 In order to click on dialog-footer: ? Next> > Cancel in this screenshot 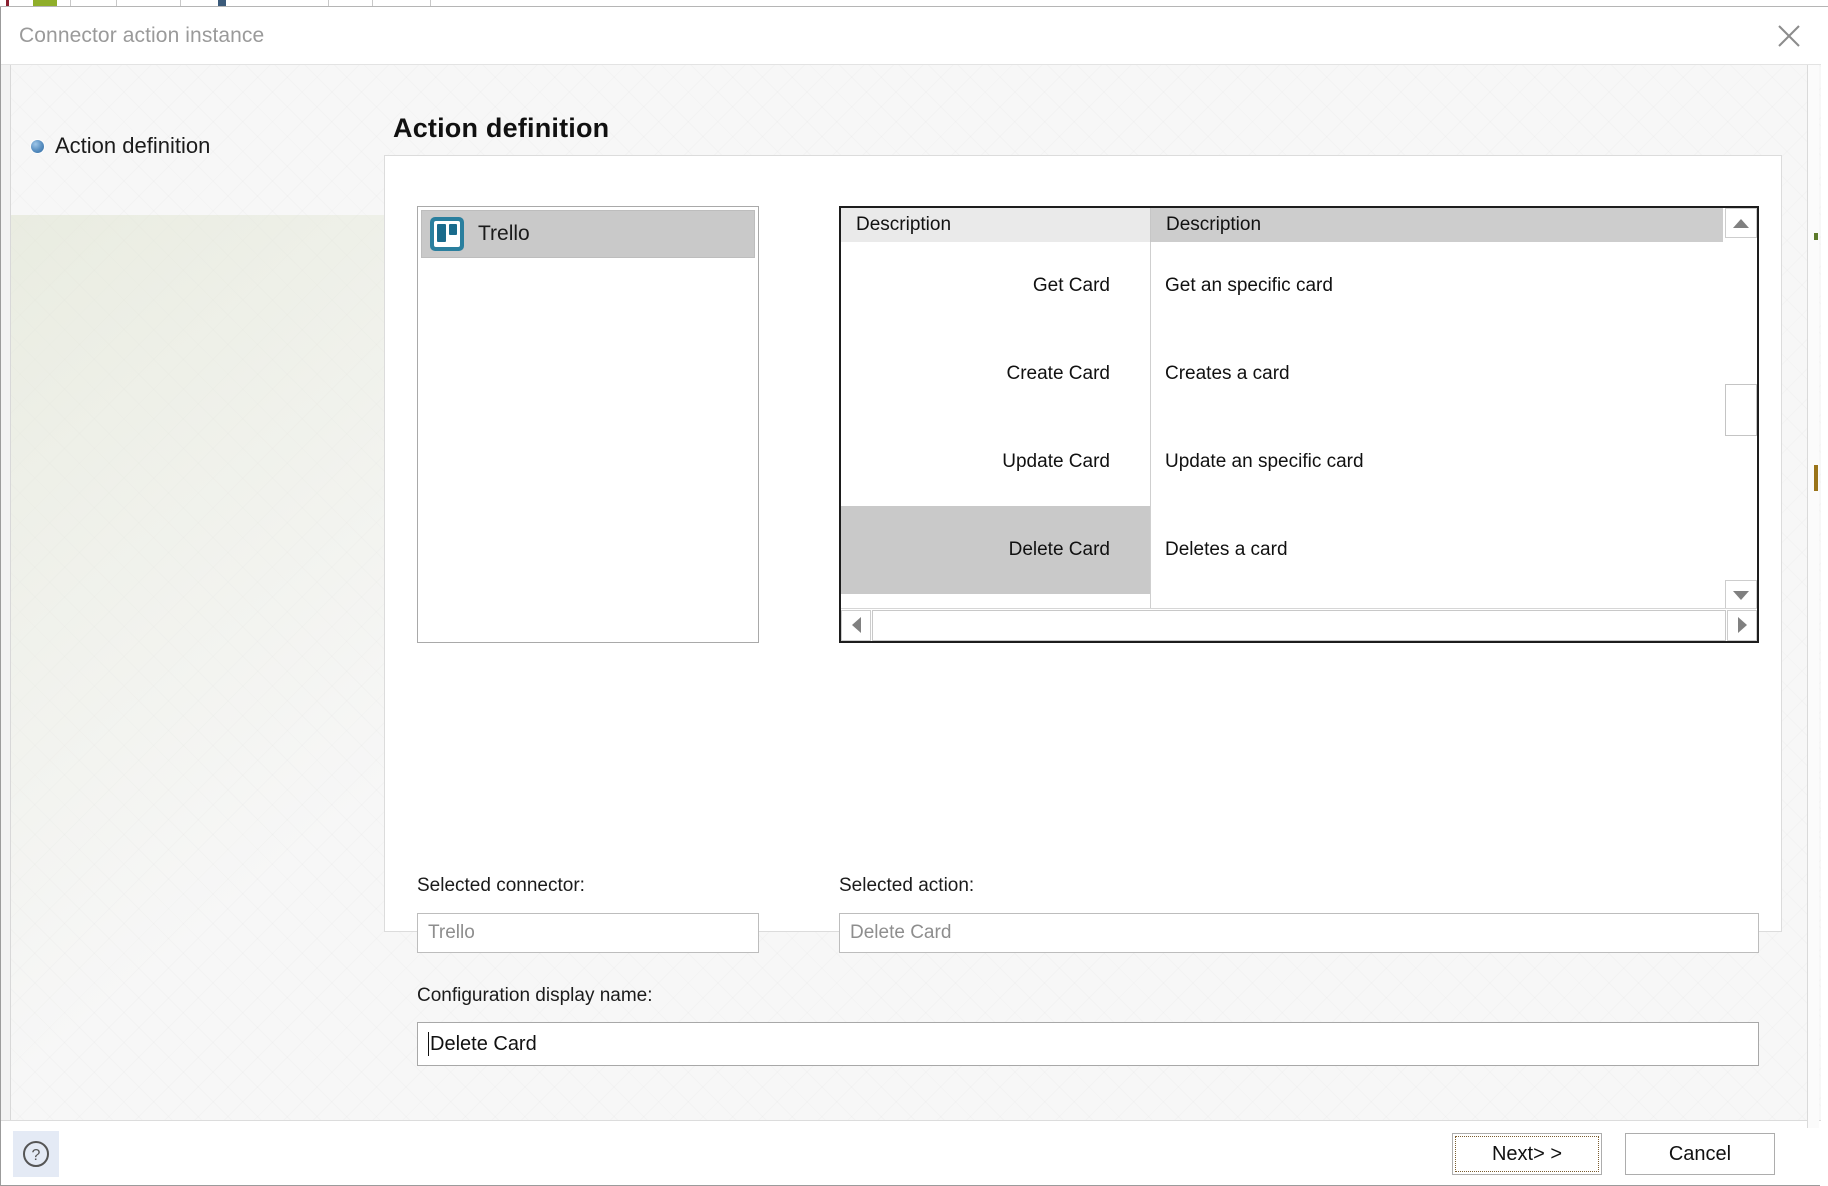, I will do `click(911, 1152)`.